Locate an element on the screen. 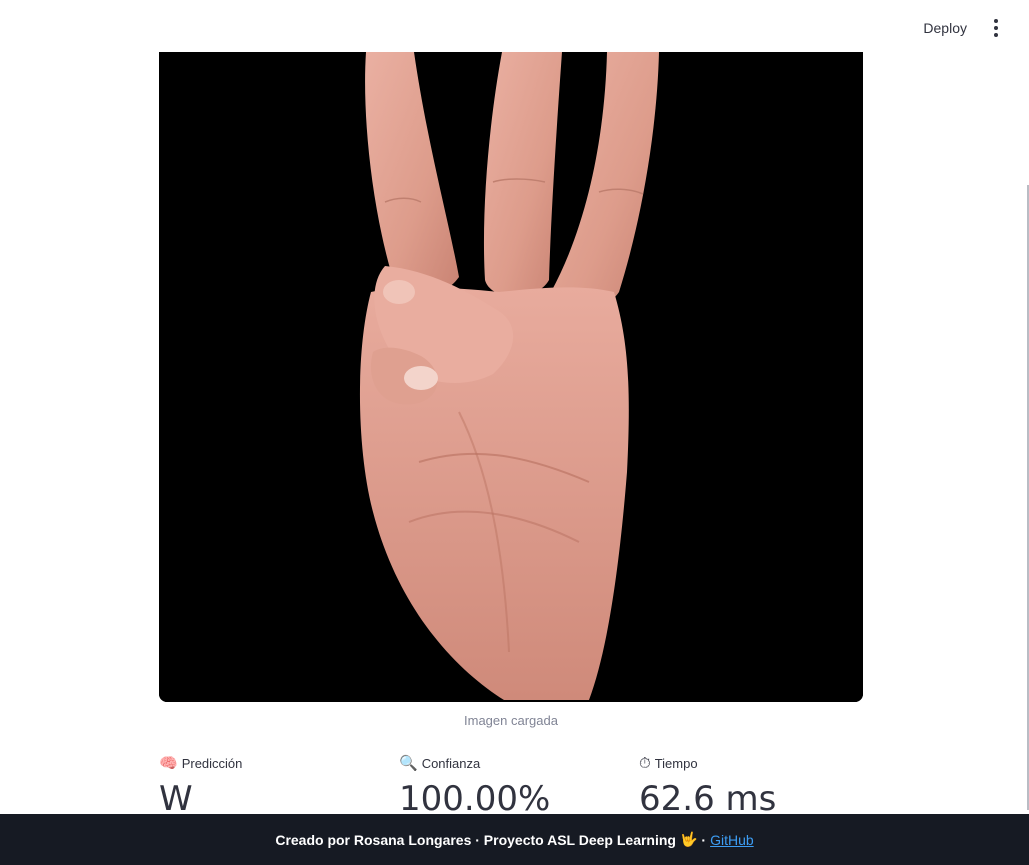 Image resolution: width=1029 pixels, height=865 pixels. metric-value: 100.00% is located at coordinates (475, 799).